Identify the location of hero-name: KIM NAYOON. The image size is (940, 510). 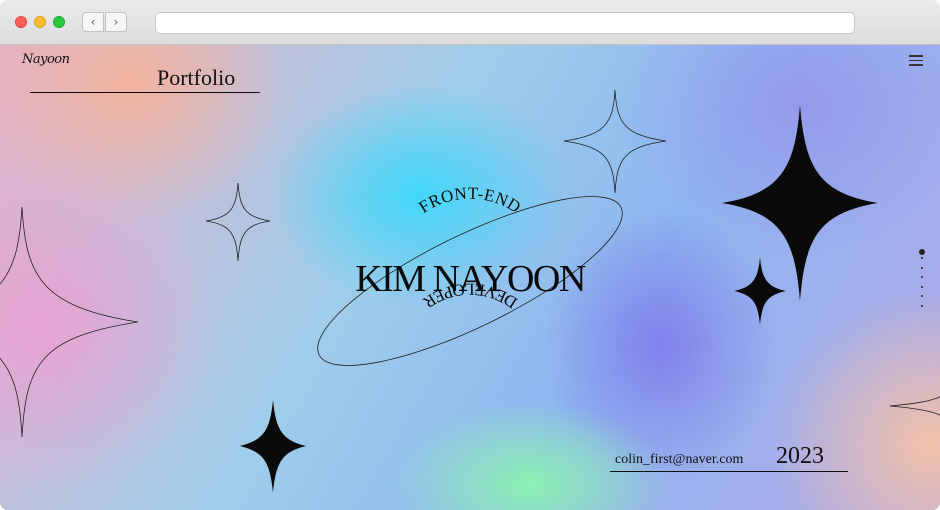
(470, 279).